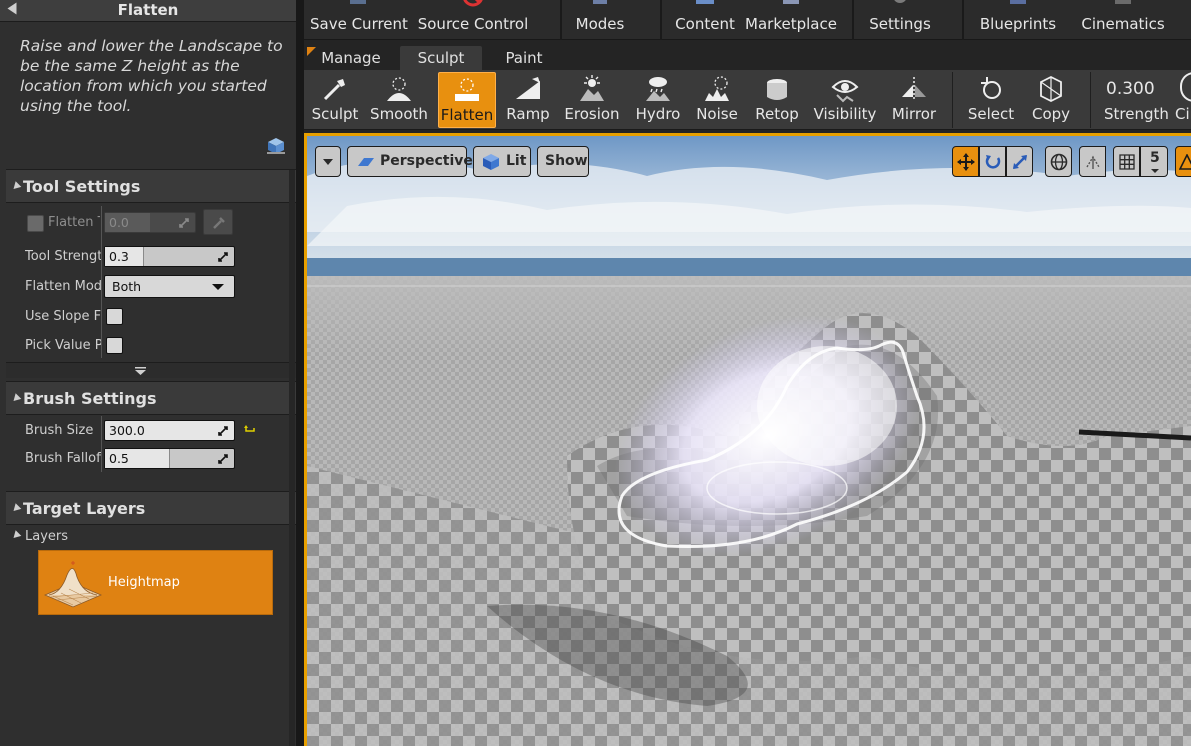  Describe the element at coordinates (1183, 161) in the screenshot. I see `warning-button` at that location.